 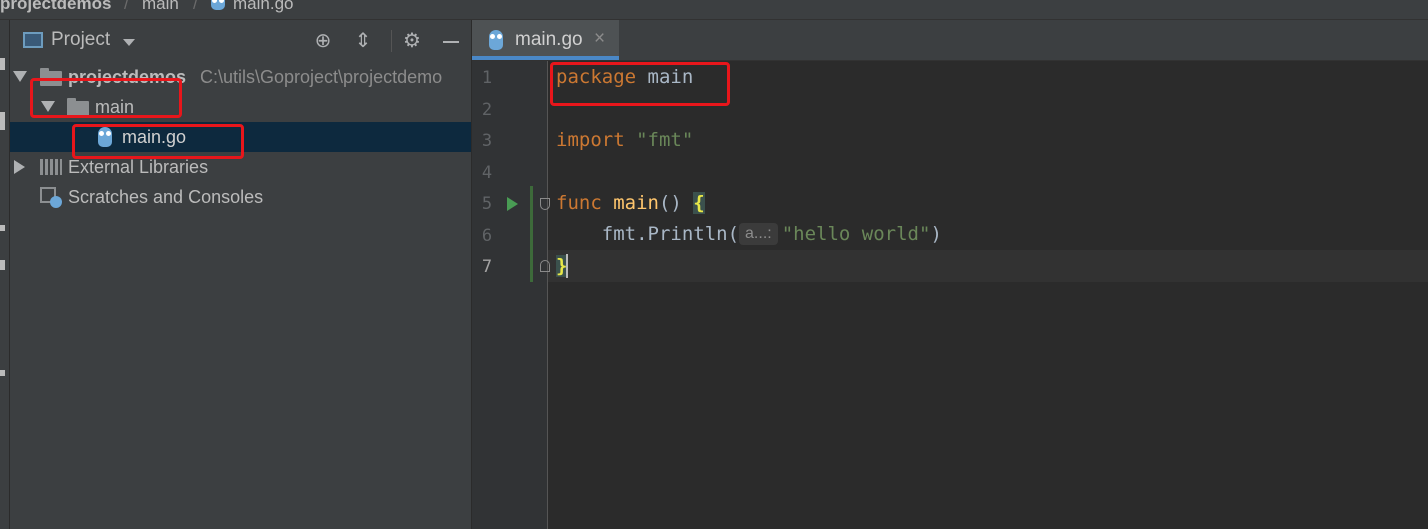 I want to click on text-caret, so click(x=567, y=266).